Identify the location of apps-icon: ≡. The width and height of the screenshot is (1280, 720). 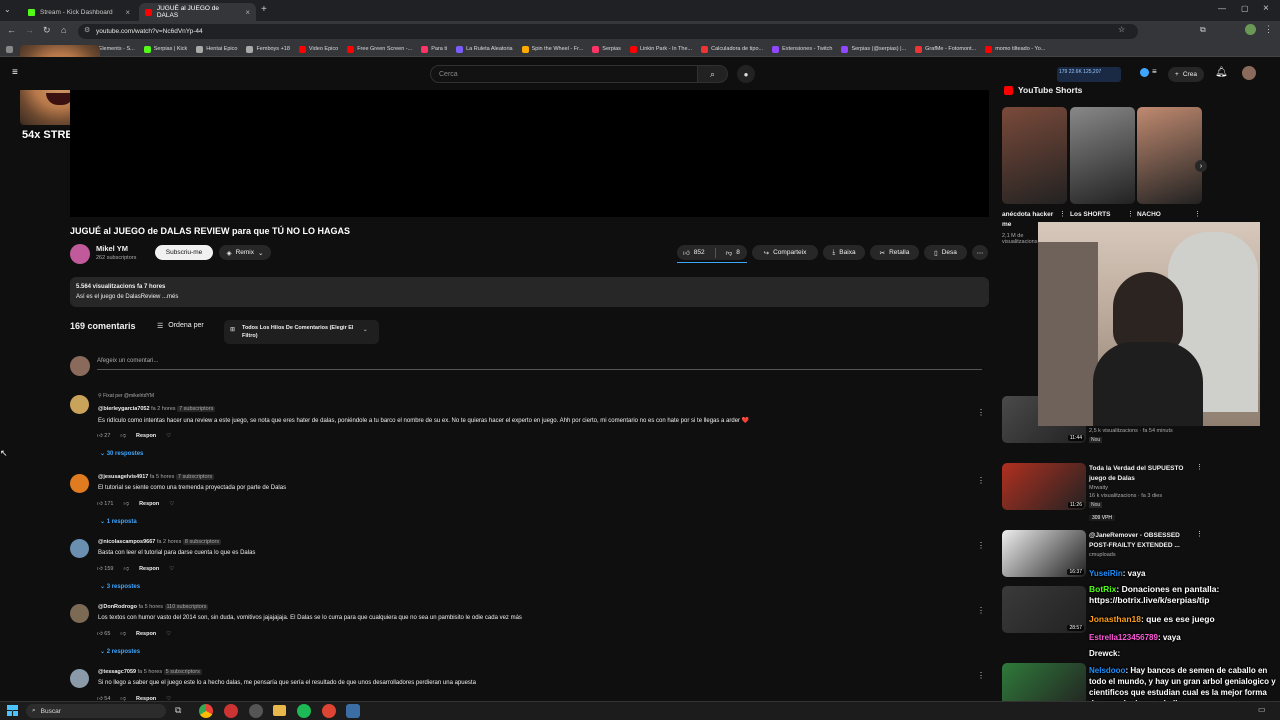
(1154, 71).